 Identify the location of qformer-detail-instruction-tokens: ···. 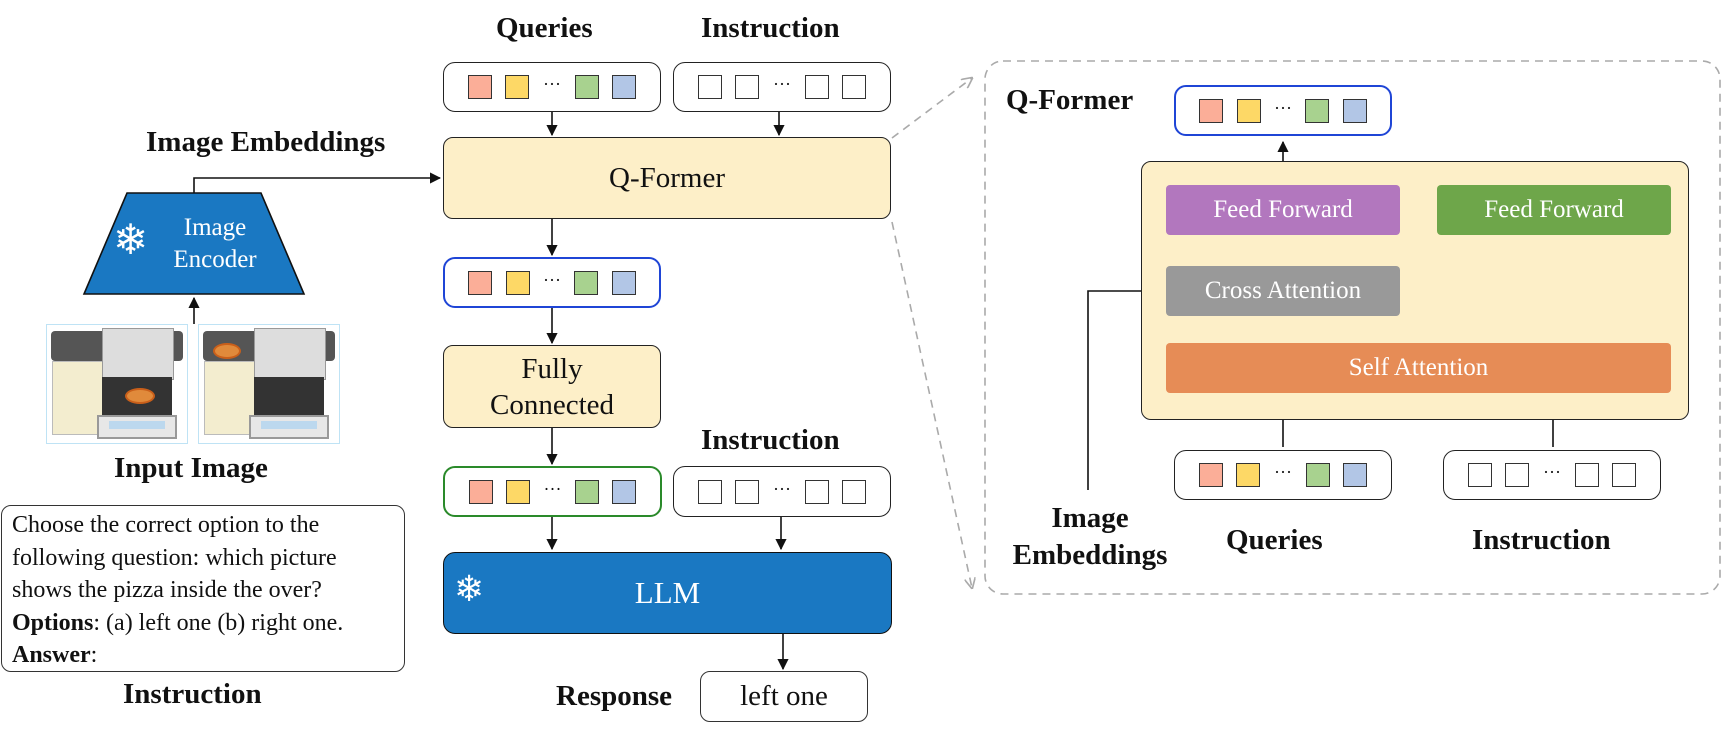
(1552, 475).